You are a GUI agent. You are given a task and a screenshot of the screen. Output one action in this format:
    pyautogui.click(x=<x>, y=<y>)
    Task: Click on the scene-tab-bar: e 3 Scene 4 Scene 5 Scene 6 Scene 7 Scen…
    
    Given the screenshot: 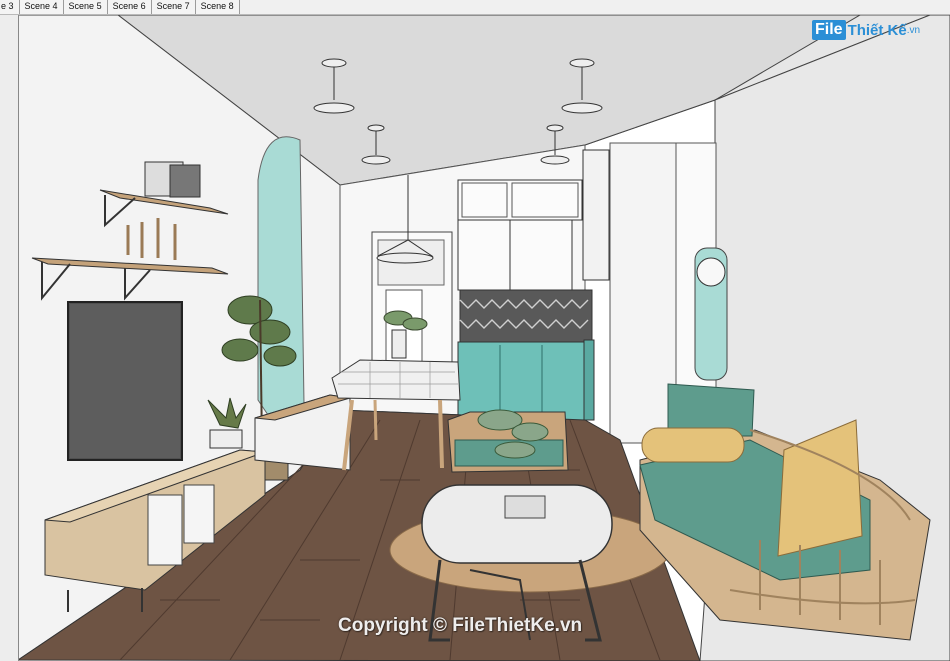 What is the action you would take?
    pyautogui.click(x=475, y=7)
    